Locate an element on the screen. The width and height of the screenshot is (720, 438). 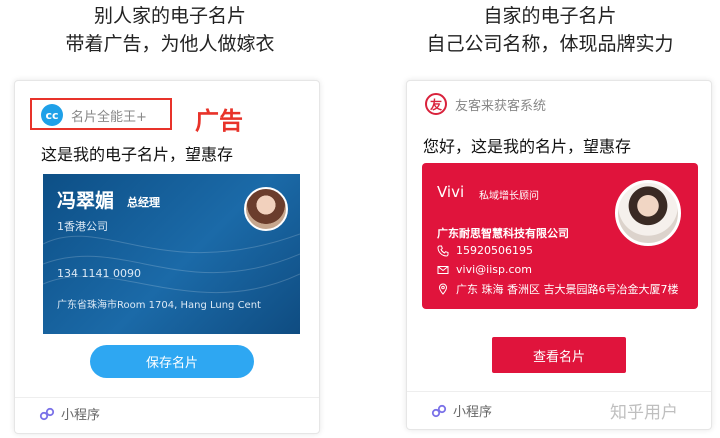
right-greeting: 您好，这是我的名片，望惠存 is located at coordinates (527, 146).